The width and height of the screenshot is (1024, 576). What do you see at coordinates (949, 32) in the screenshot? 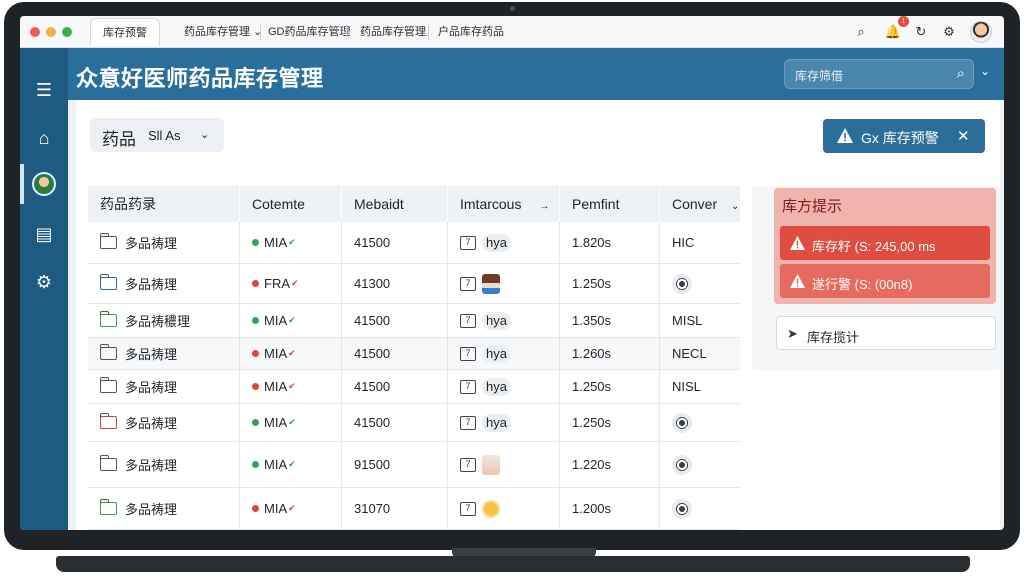
I see `gear-icon: ⚙` at bounding box center [949, 32].